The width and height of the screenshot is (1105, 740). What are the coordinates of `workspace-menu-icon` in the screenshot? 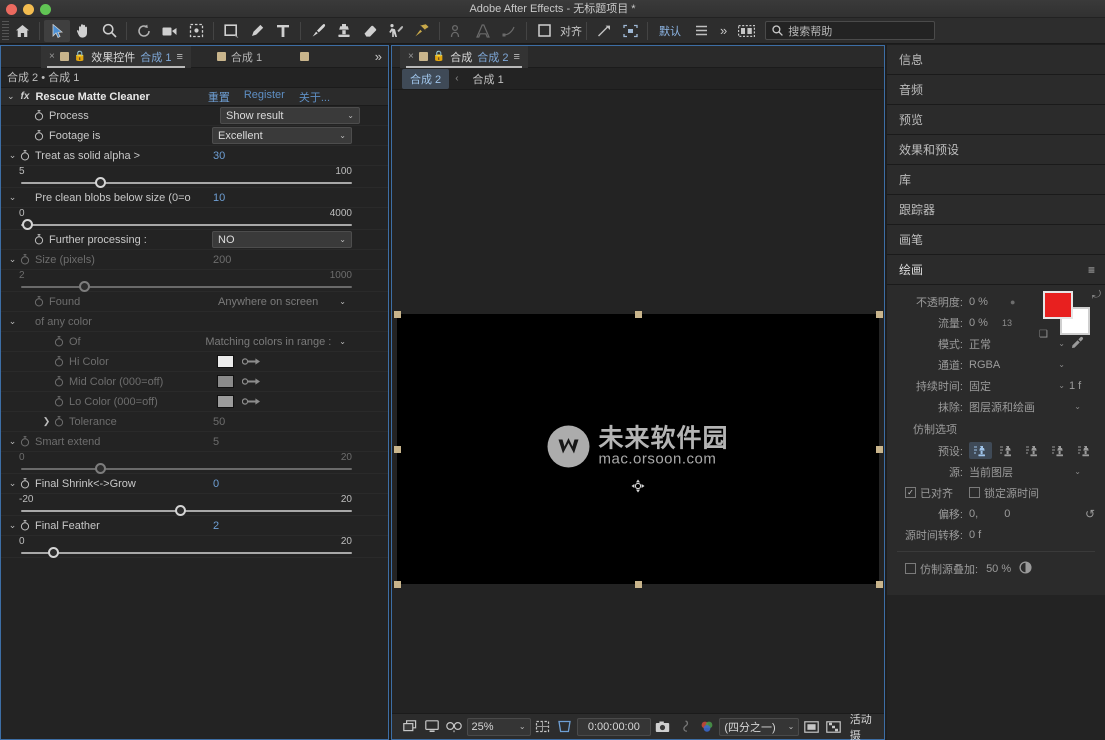 It's located at (701, 31).